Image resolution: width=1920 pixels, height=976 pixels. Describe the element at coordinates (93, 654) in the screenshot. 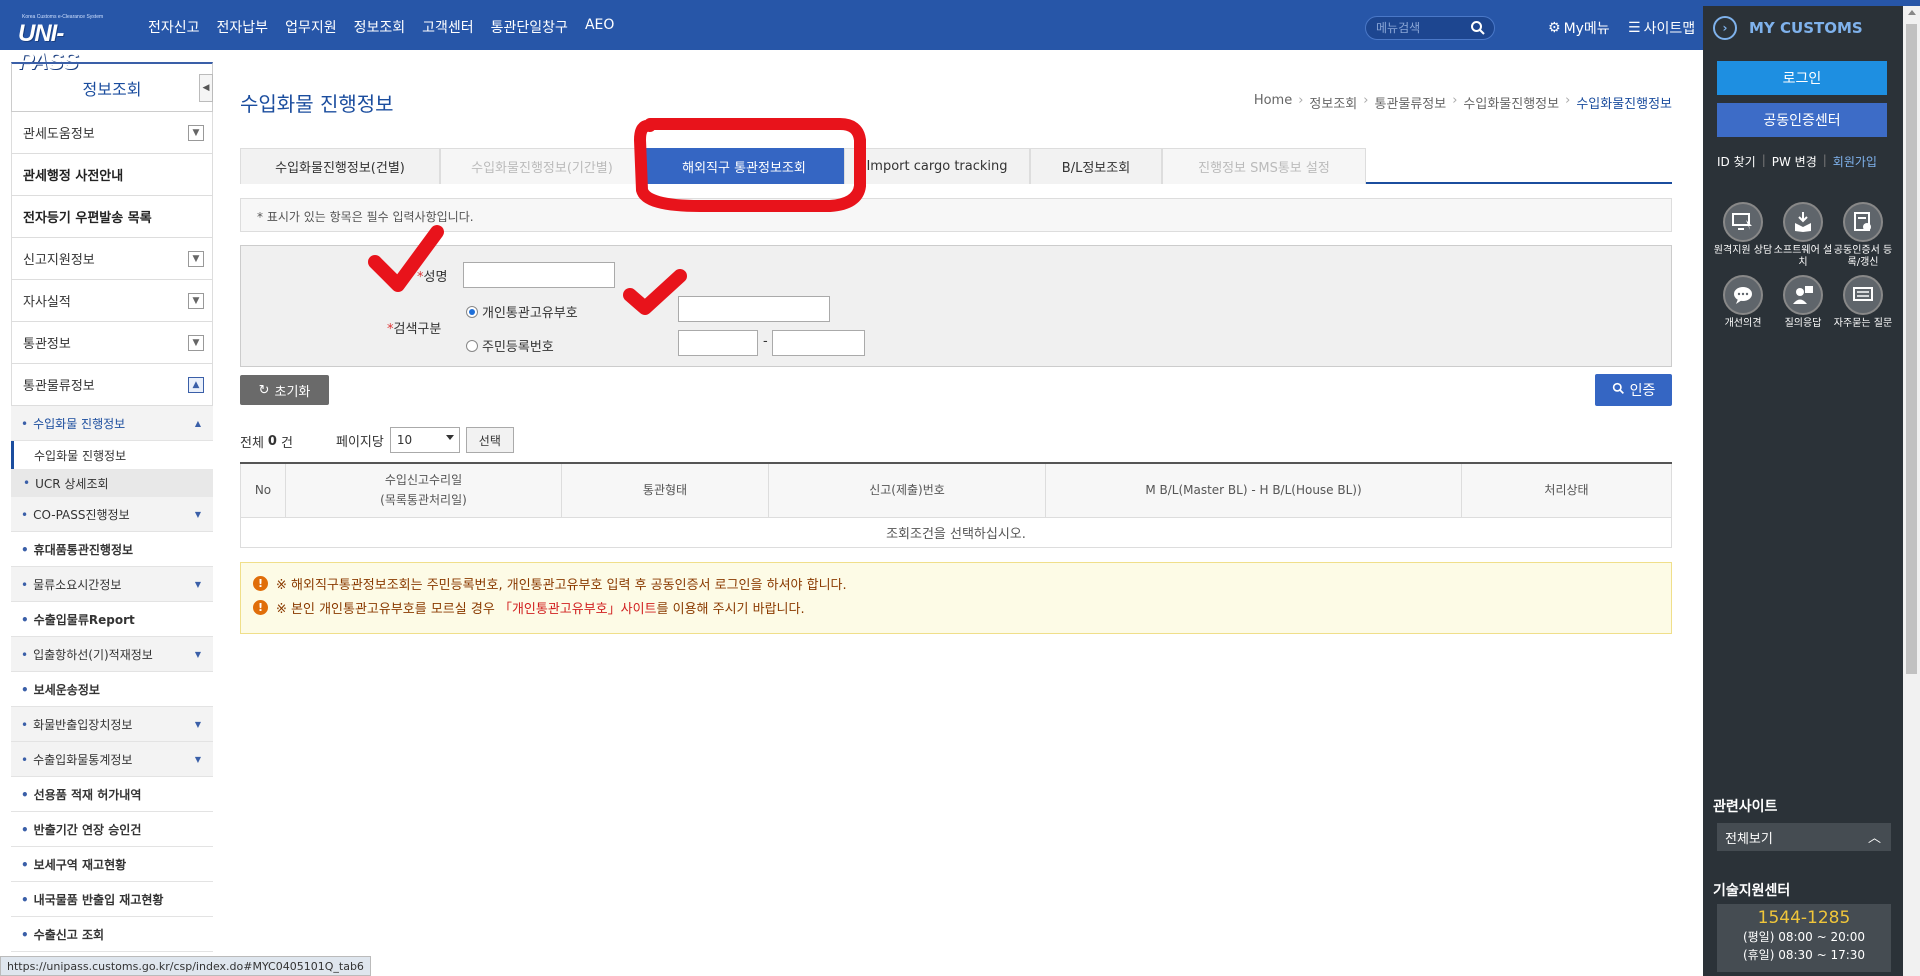

I see `sidebar-sub-label: 입출항하선(기)적재정보` at that location.